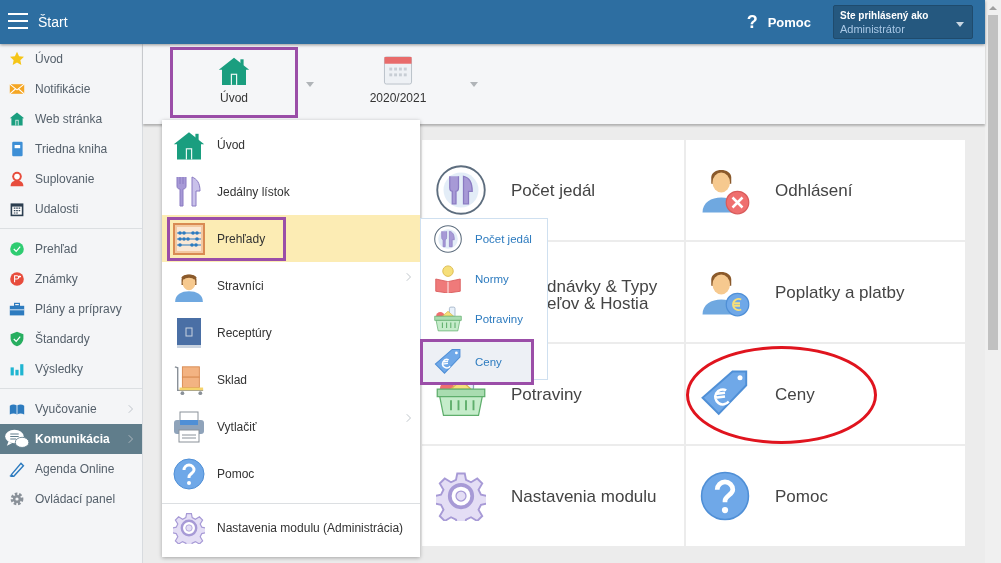 Image resolution: width=1001 pixels, height=563 pixels. What do you see at coordinates (310, 527) in the screenshot?
I see `menu-item-label: Nastavenia modulu (Administrácia)` at bounding box center [310, 527].